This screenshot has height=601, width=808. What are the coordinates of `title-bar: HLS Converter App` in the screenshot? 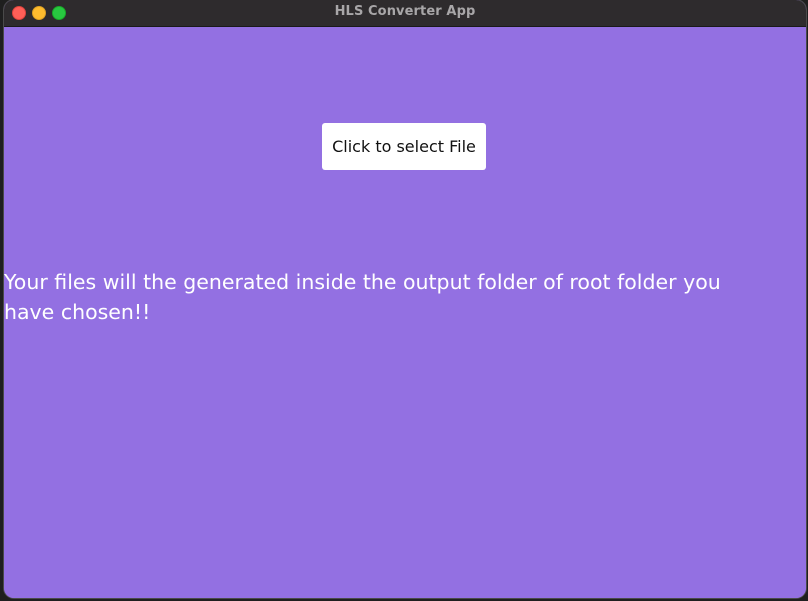 It's located at (405, 13).